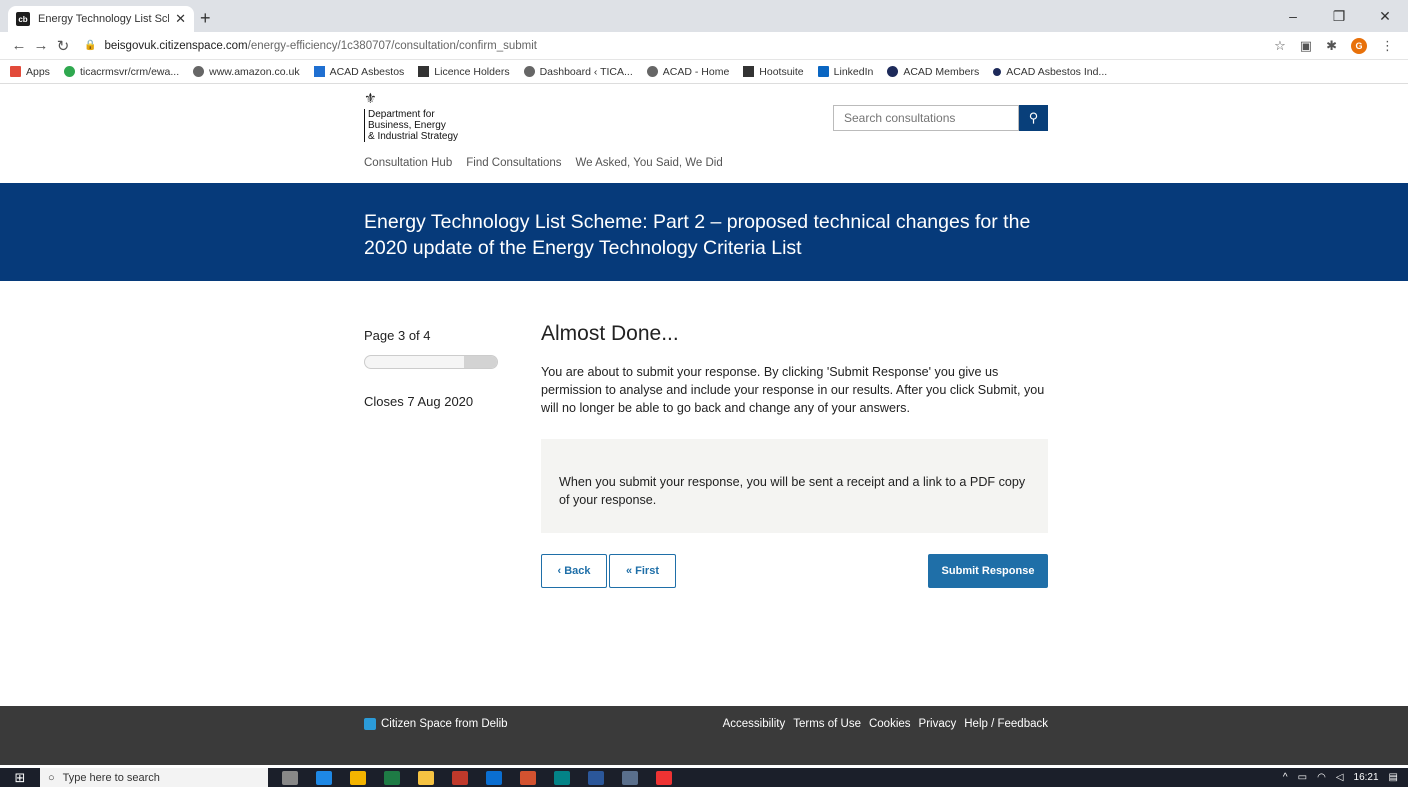 The image size is (1408, 787). What do you see at coordinates (845, 72) in the screenshot?
I see `bookmark-item: LinkedIn` at bounding box center [845, 72].